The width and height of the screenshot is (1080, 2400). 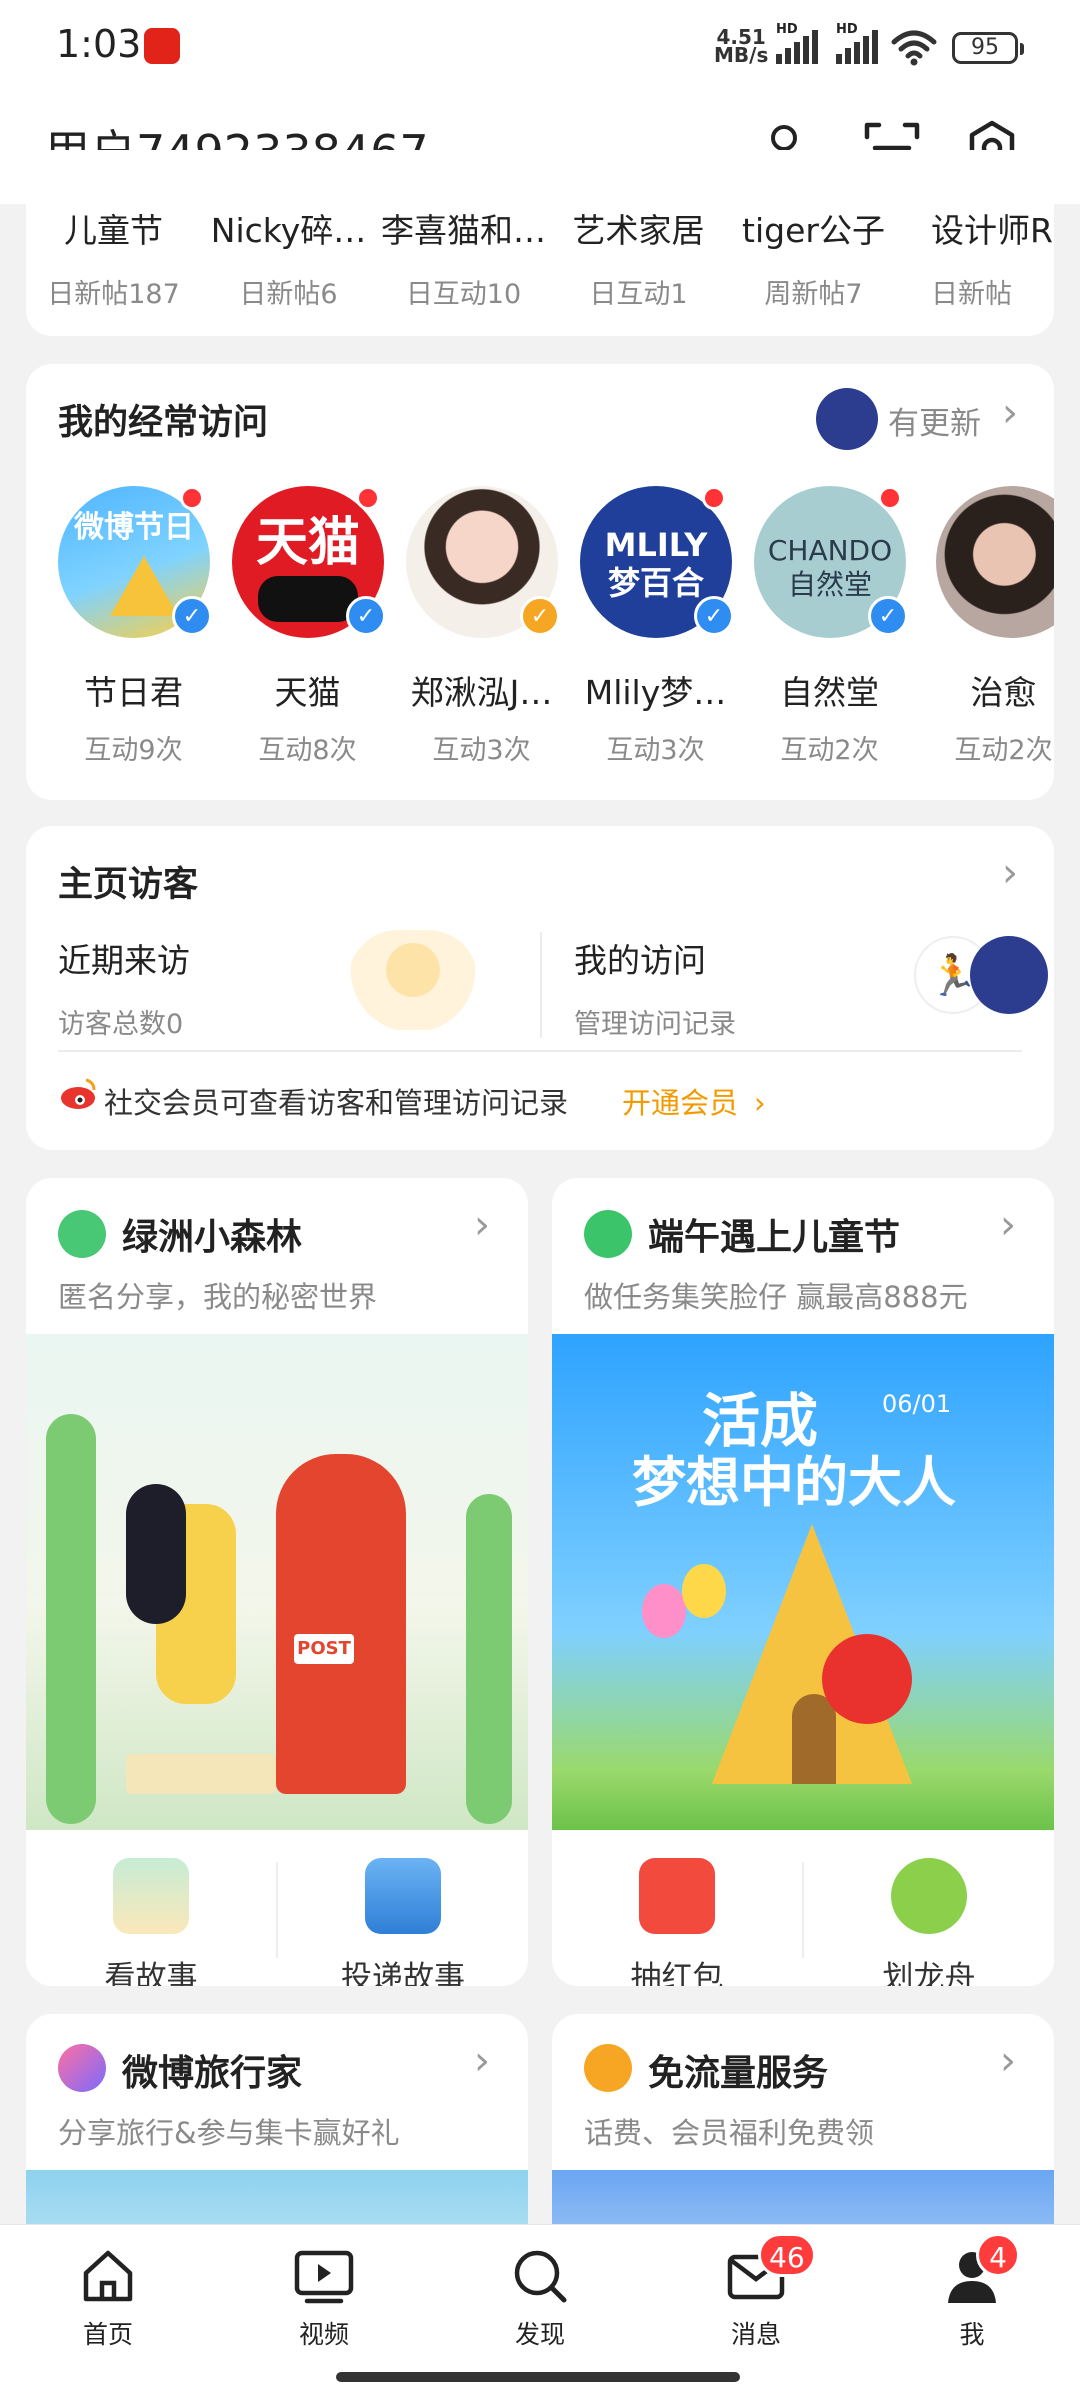 What do you see at coordinates (151, 1896) in the screenshot?
I see `read-stories-icon` at bounding box center [151, 1896].